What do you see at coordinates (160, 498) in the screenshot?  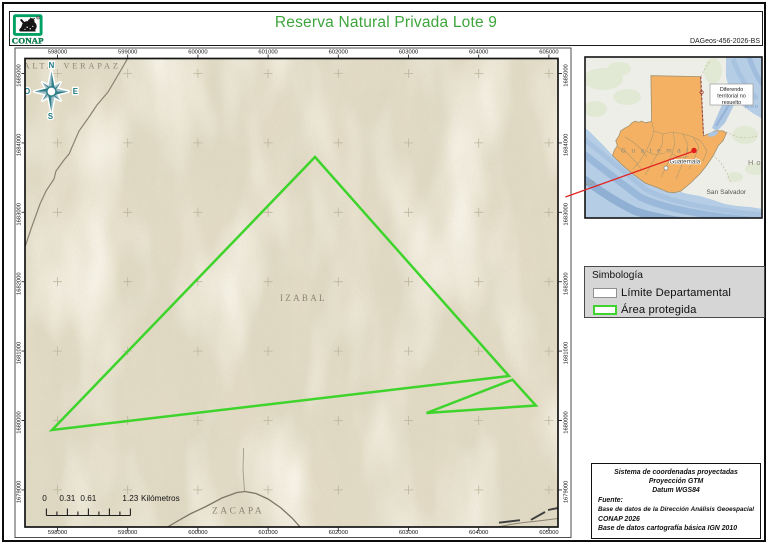 I see `svg-text: Kilómetros` at bounding box center [160, 498].